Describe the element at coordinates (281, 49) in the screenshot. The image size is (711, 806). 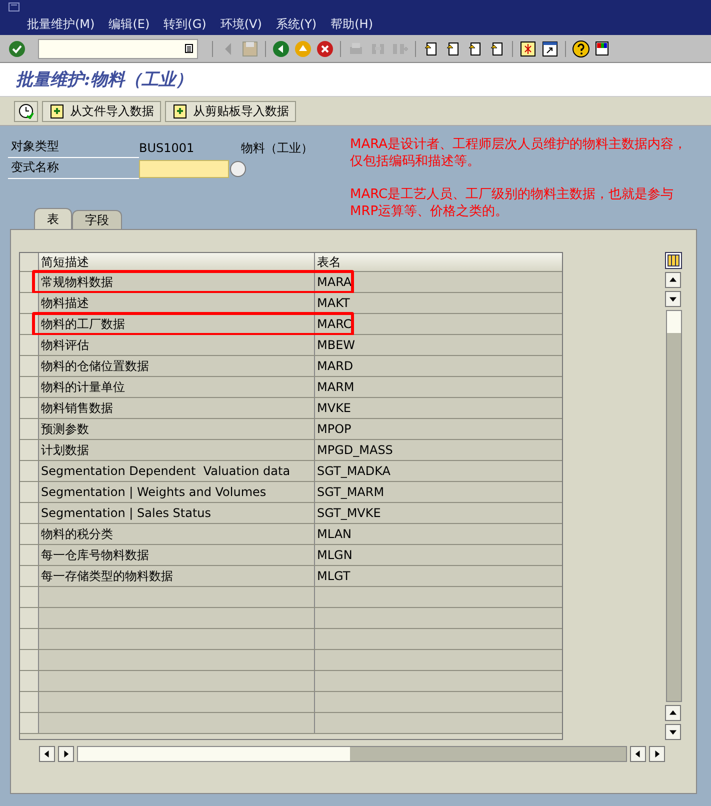
I see `back-icon` at that location.